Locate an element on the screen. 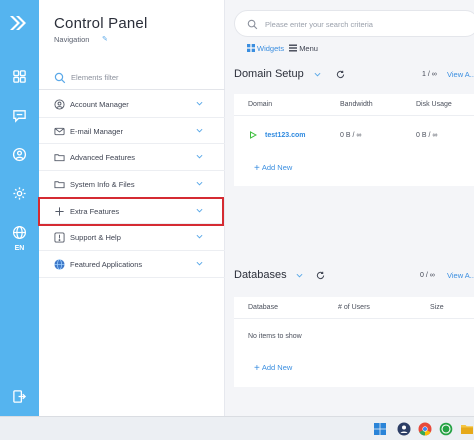  nav-item-label: Support & Help is located at coordinates (95, 238).